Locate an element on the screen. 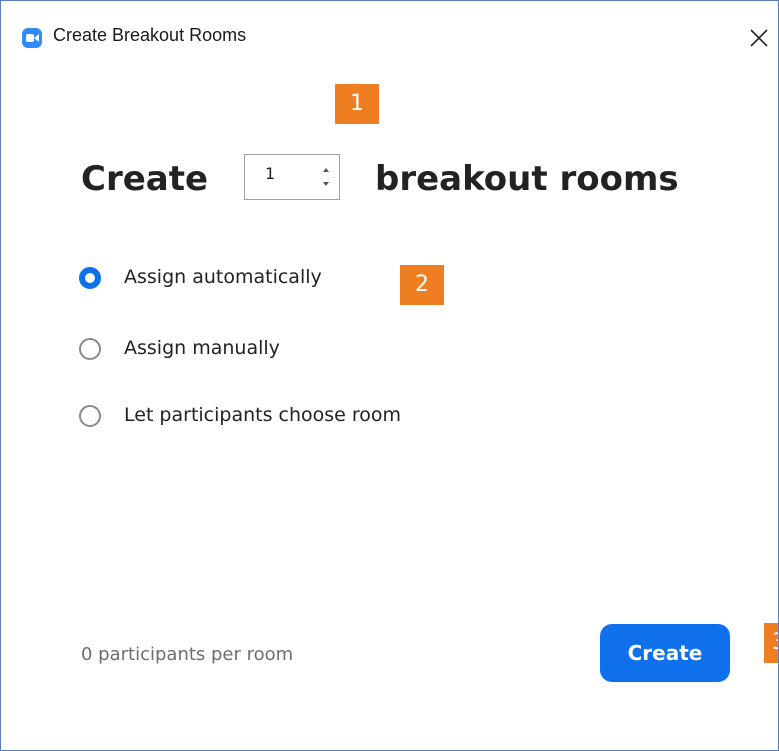 This screenshot has width=779, height=751. option-label: Assign manually is located at coordinates (202, 348).